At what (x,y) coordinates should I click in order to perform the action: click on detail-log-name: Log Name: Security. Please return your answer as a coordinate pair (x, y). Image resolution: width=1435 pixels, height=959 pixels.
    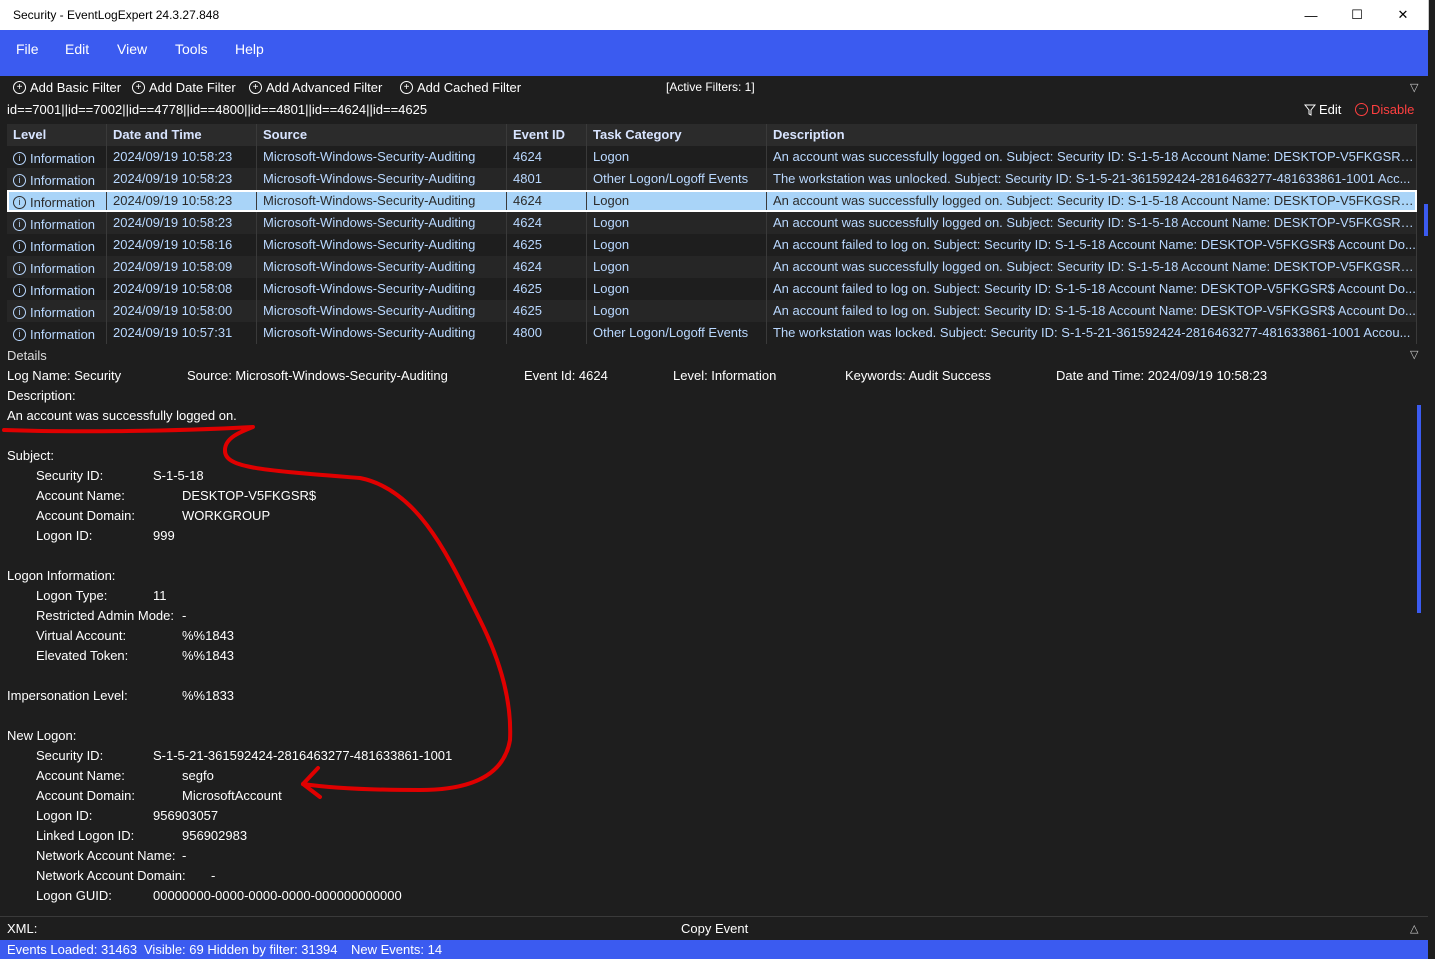
    Looking at the image, I should click on (64, 375).